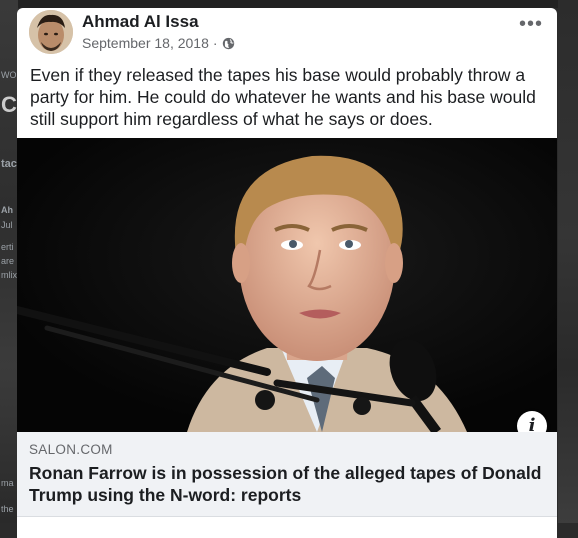 The height and width of the screenshot is (538, 578). What do you see at coordinates (568, 261) in the screenshot?
I see `background-right` at bounding box center [568, 261].